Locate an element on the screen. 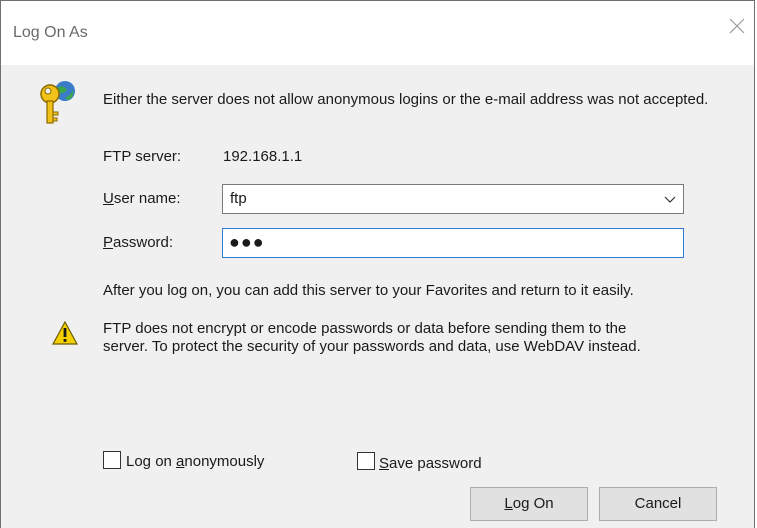 This screenshot has width=757, height=528. cancel-button: Cancel is located at coordinates (658, 504).